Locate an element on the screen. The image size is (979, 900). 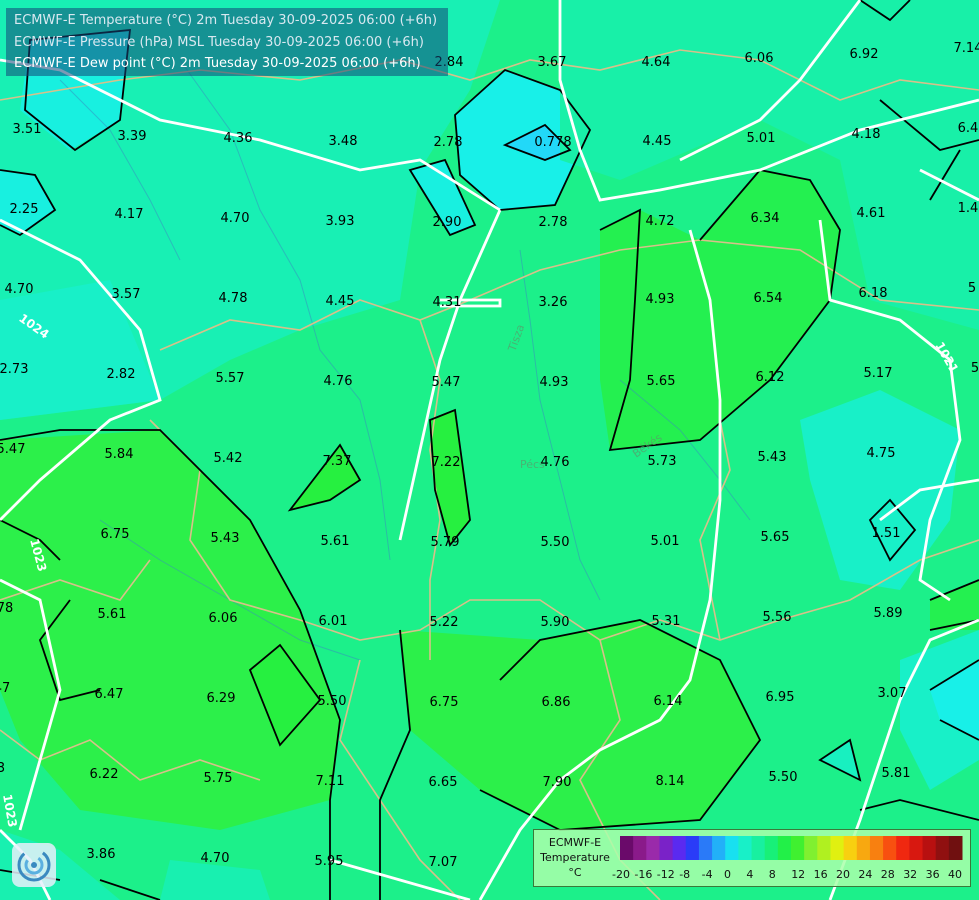
legend-tick-label: 20 is located at coordinates (843, 874).